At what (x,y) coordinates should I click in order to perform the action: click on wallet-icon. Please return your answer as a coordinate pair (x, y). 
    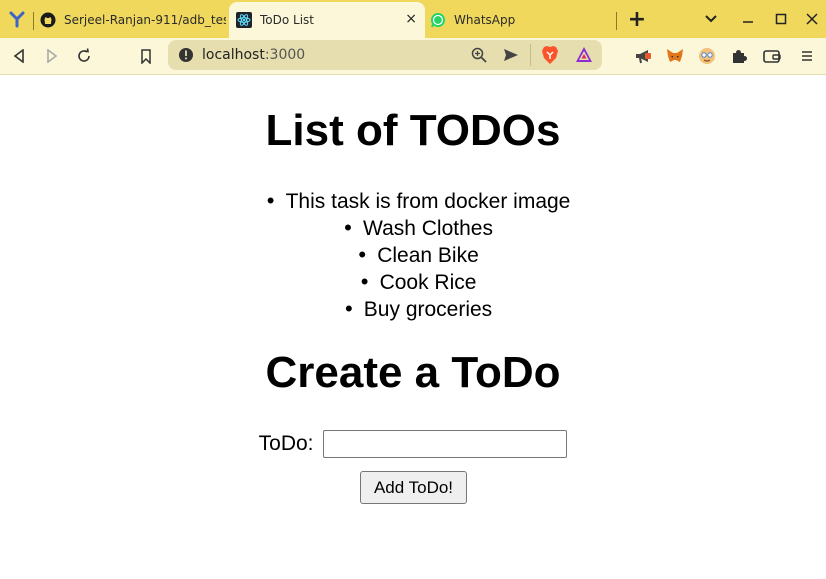
    Looking at the image, I should click on (772, 56).